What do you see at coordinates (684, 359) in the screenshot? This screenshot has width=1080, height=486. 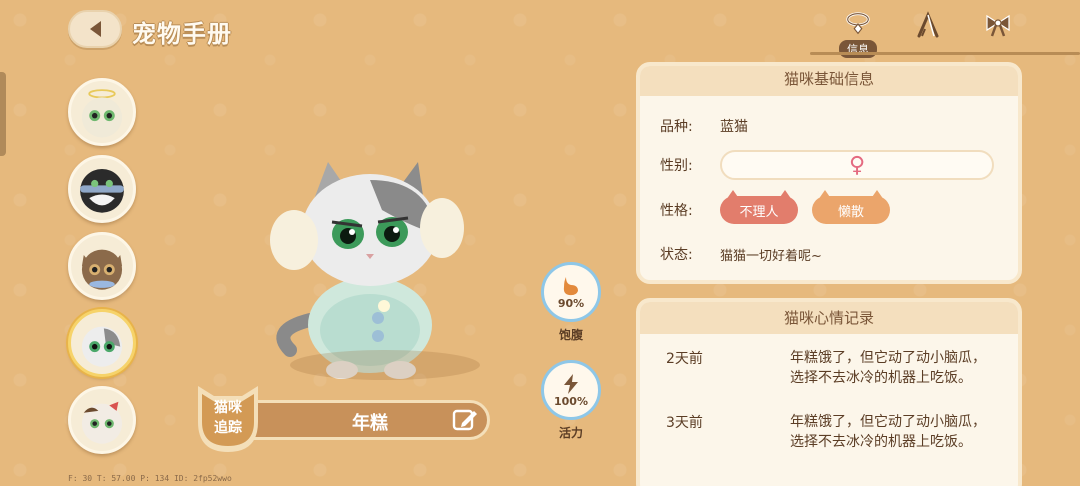 I see `mood-entry-time: 2天前` at bounding box center [684, 359].